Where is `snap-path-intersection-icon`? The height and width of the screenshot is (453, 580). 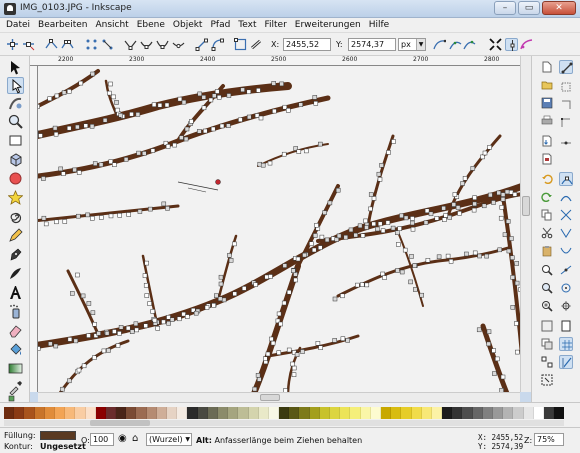
snap-path-intersection-icon is located at coordinates (566, 215).